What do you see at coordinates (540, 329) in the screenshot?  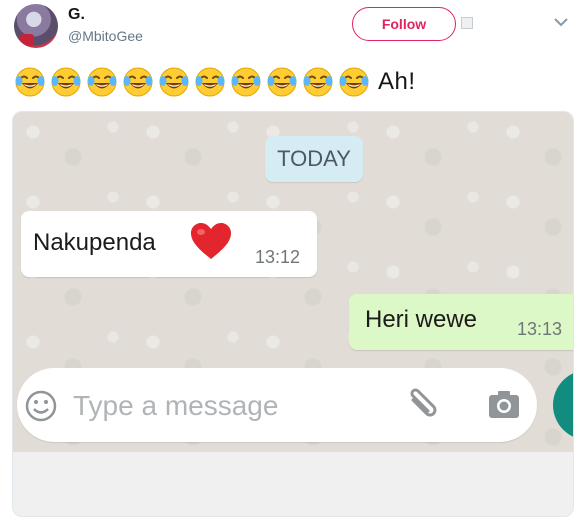 I see `outgoing-message-time: 13:13` at bounding box center [540, 329].